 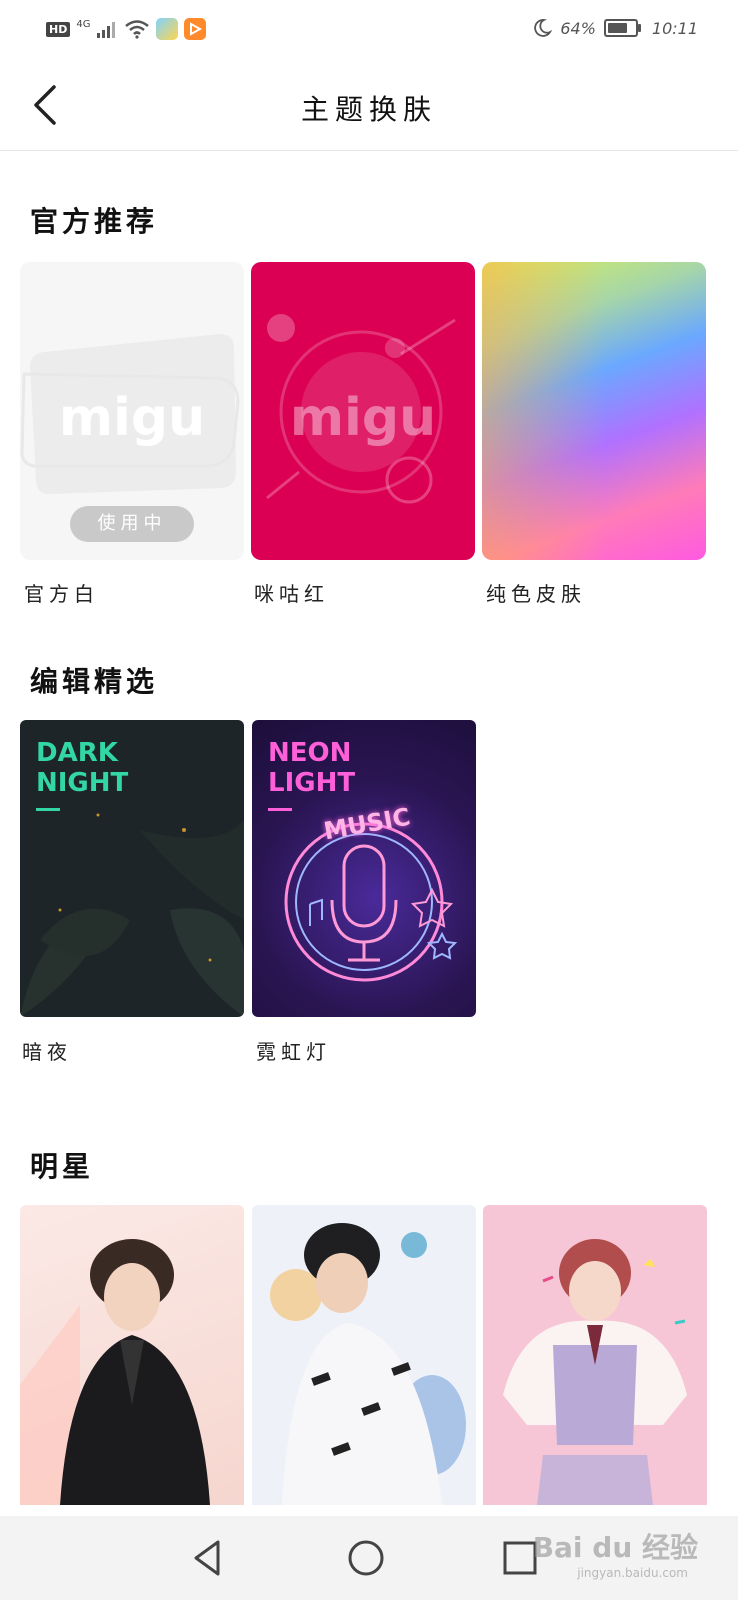 What do you see at coordinates (137, 29) in the screenshot?
I see `wifi-icon` at bounding box center [137, 29].